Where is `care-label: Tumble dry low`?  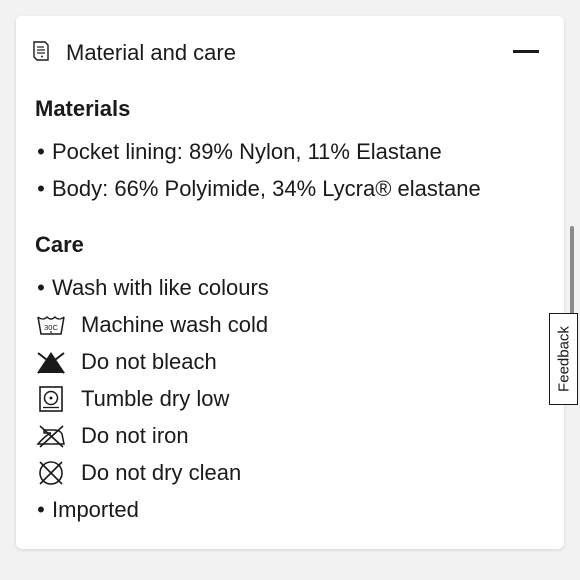 care-label: Tumble dry low is located at coordinates (155, 398).